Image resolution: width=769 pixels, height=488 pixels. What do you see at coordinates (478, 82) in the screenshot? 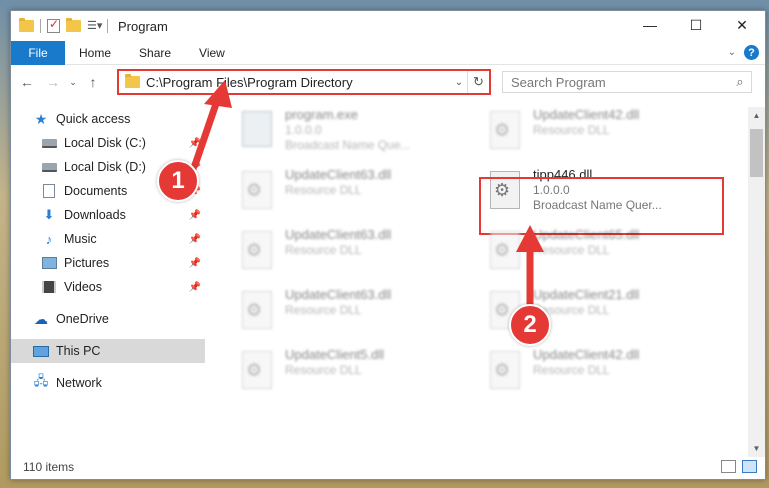
I see `refresh-icon: ↻` at bounding box center [478, 82].